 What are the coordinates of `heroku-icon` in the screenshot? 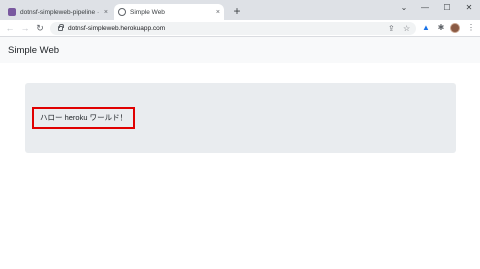 It's located at (12, 12).